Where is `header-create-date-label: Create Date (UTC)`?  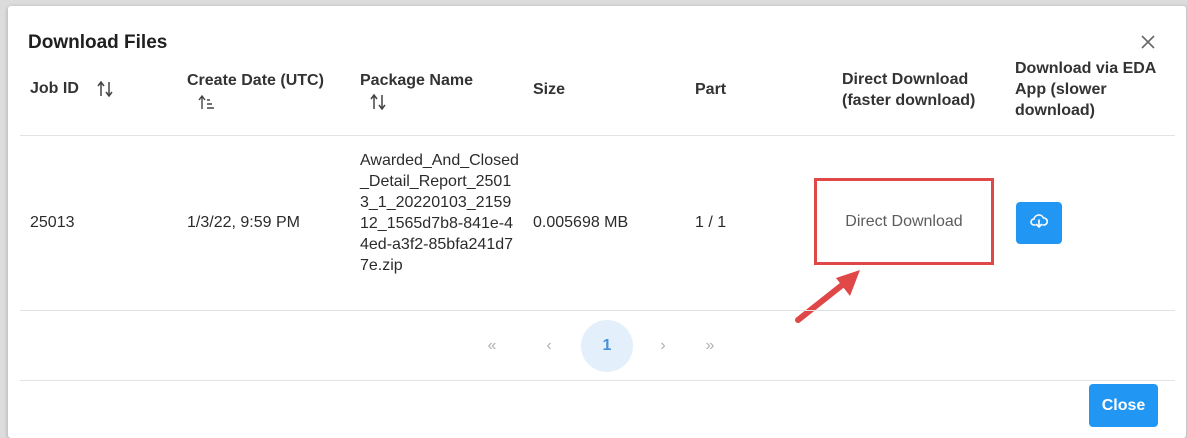
header-create-date-label: Create Date (UTC) is located at coordinates (255, 80).